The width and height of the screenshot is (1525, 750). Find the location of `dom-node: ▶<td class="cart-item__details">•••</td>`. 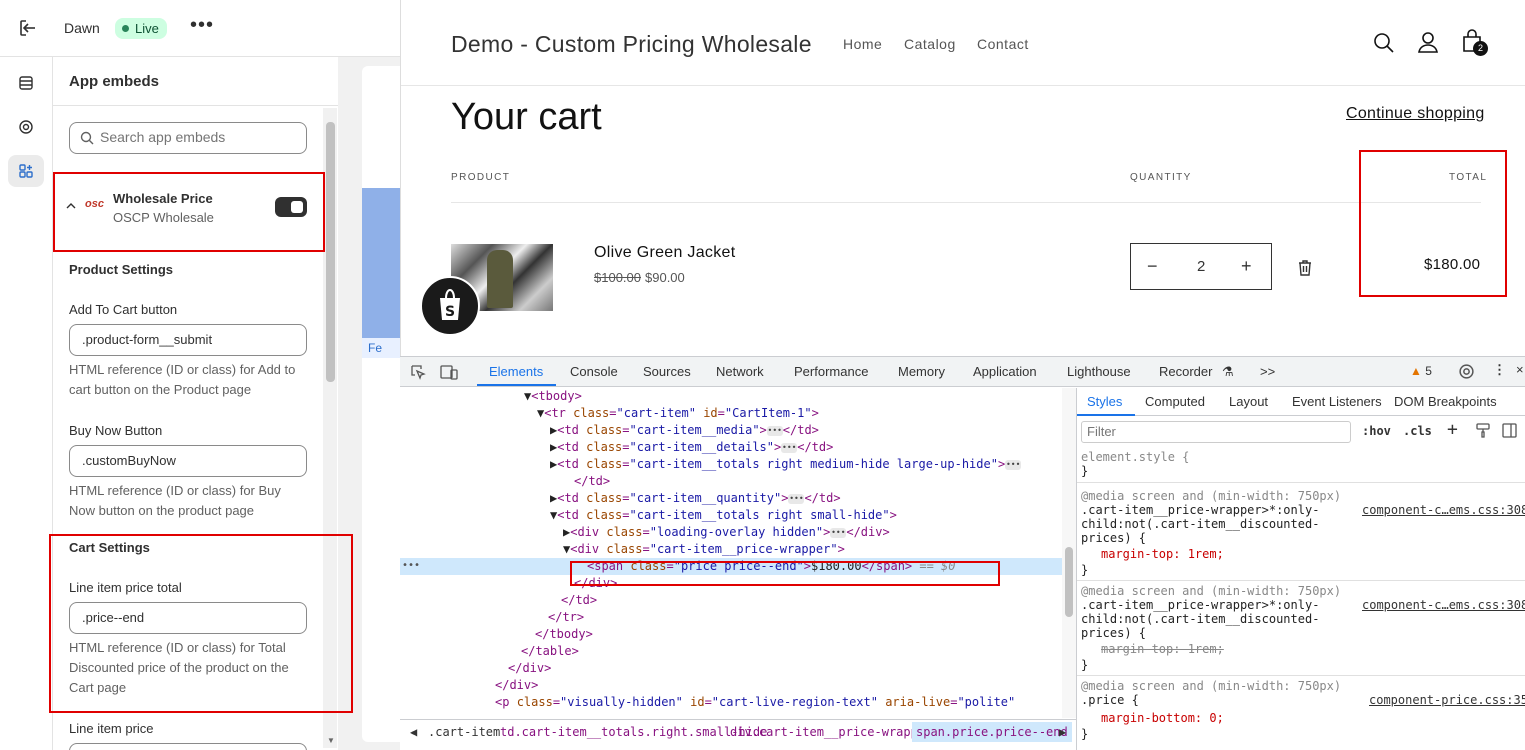

dom-node: ▶<td class="cart-item__details">•••</td> is located at coordinates (731, 447).